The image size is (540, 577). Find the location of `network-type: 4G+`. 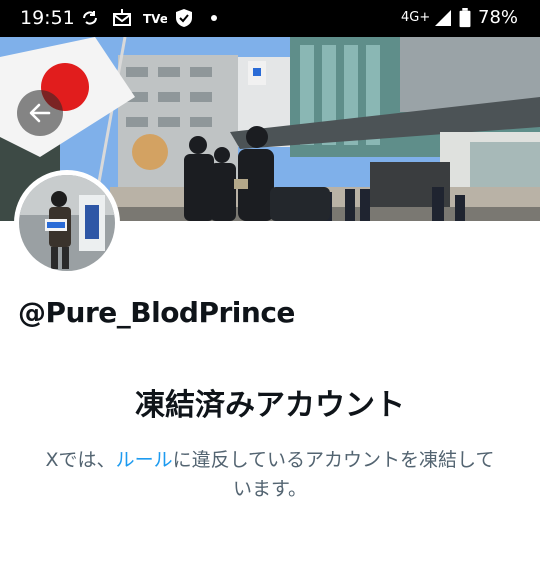

network-type: 4G+ is located at coordinates (416, 17).